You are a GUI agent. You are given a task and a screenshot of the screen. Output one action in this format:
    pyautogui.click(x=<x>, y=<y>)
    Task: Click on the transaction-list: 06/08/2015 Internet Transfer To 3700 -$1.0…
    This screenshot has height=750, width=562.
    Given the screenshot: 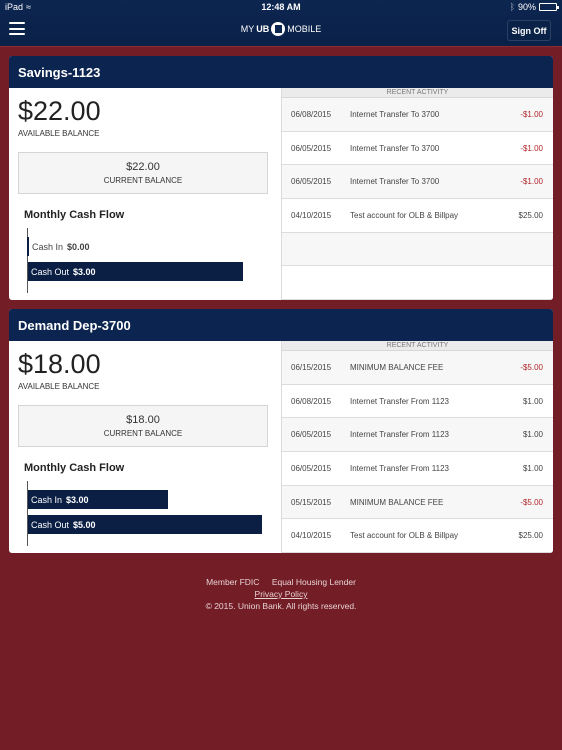 What is the action you would take?
    pyautogui.click(x=417, y=199)
    